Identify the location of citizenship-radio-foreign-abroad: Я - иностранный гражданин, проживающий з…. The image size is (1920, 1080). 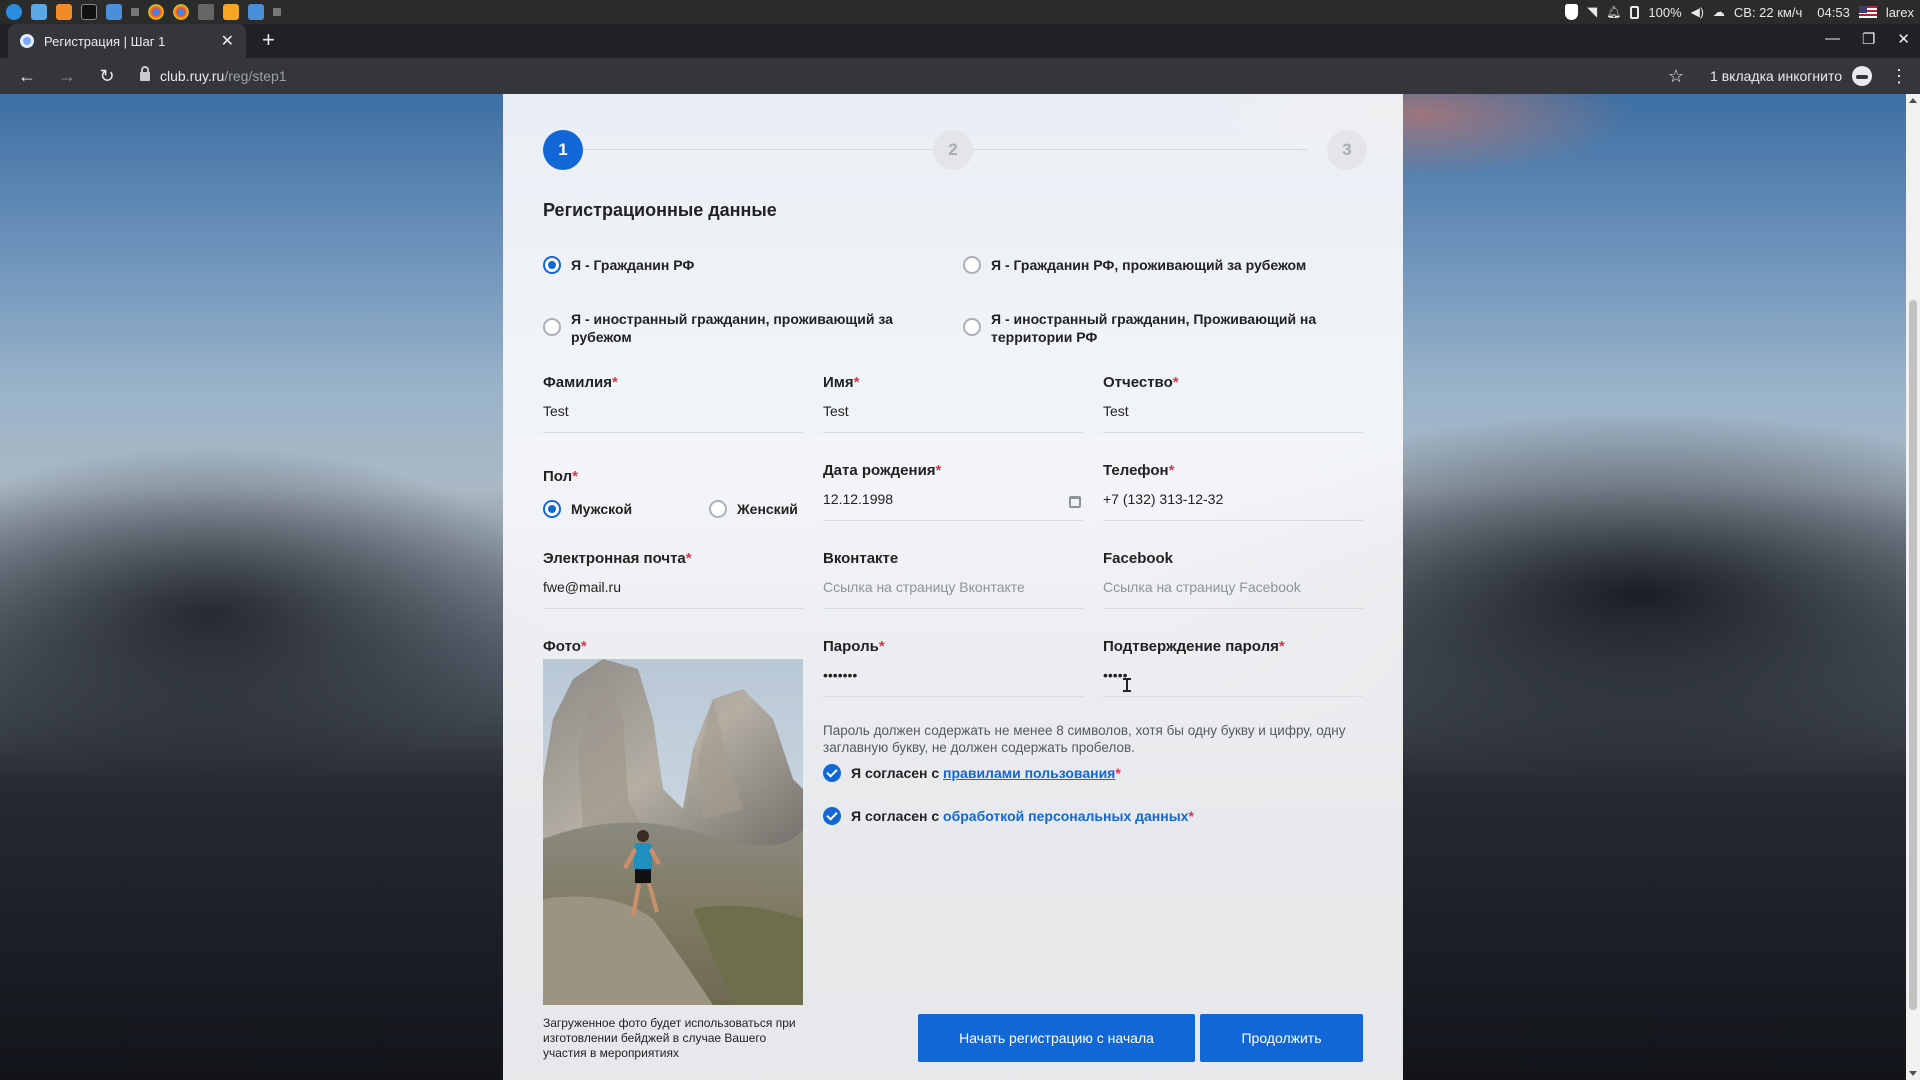
(727, 328).